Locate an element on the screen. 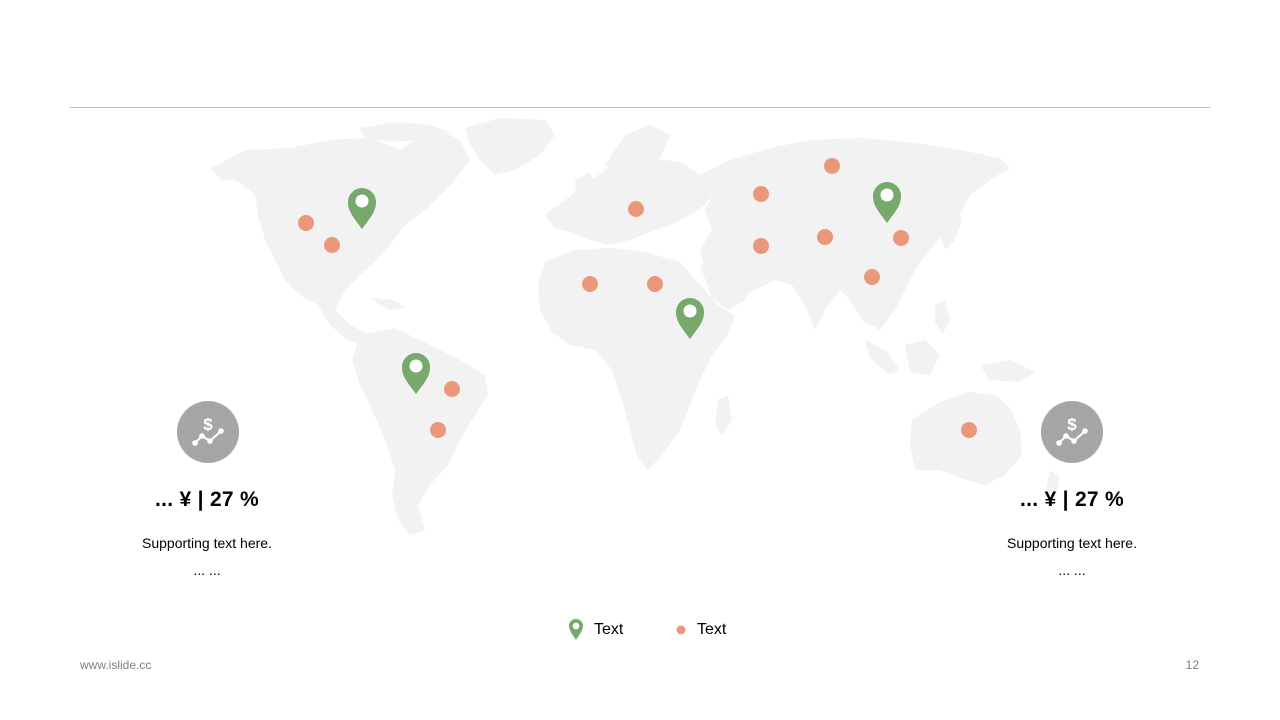 This screenshot has height=720, width=1280. stat-circle-left: $ is located at coordinates (208, 432).